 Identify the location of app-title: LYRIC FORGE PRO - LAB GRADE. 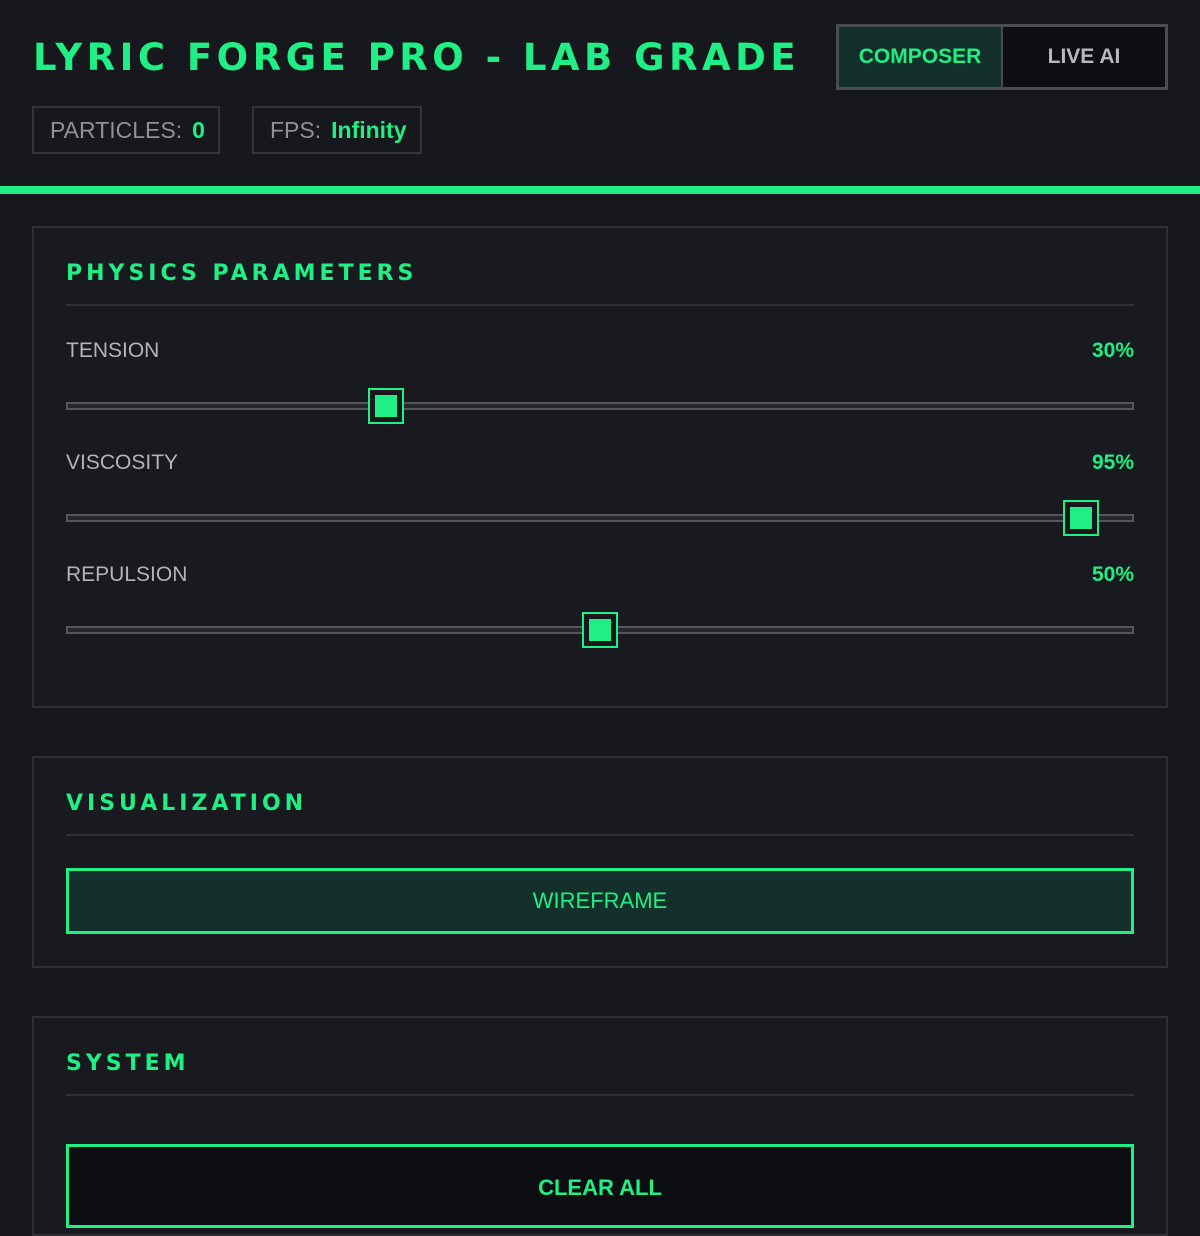
(417, 57).